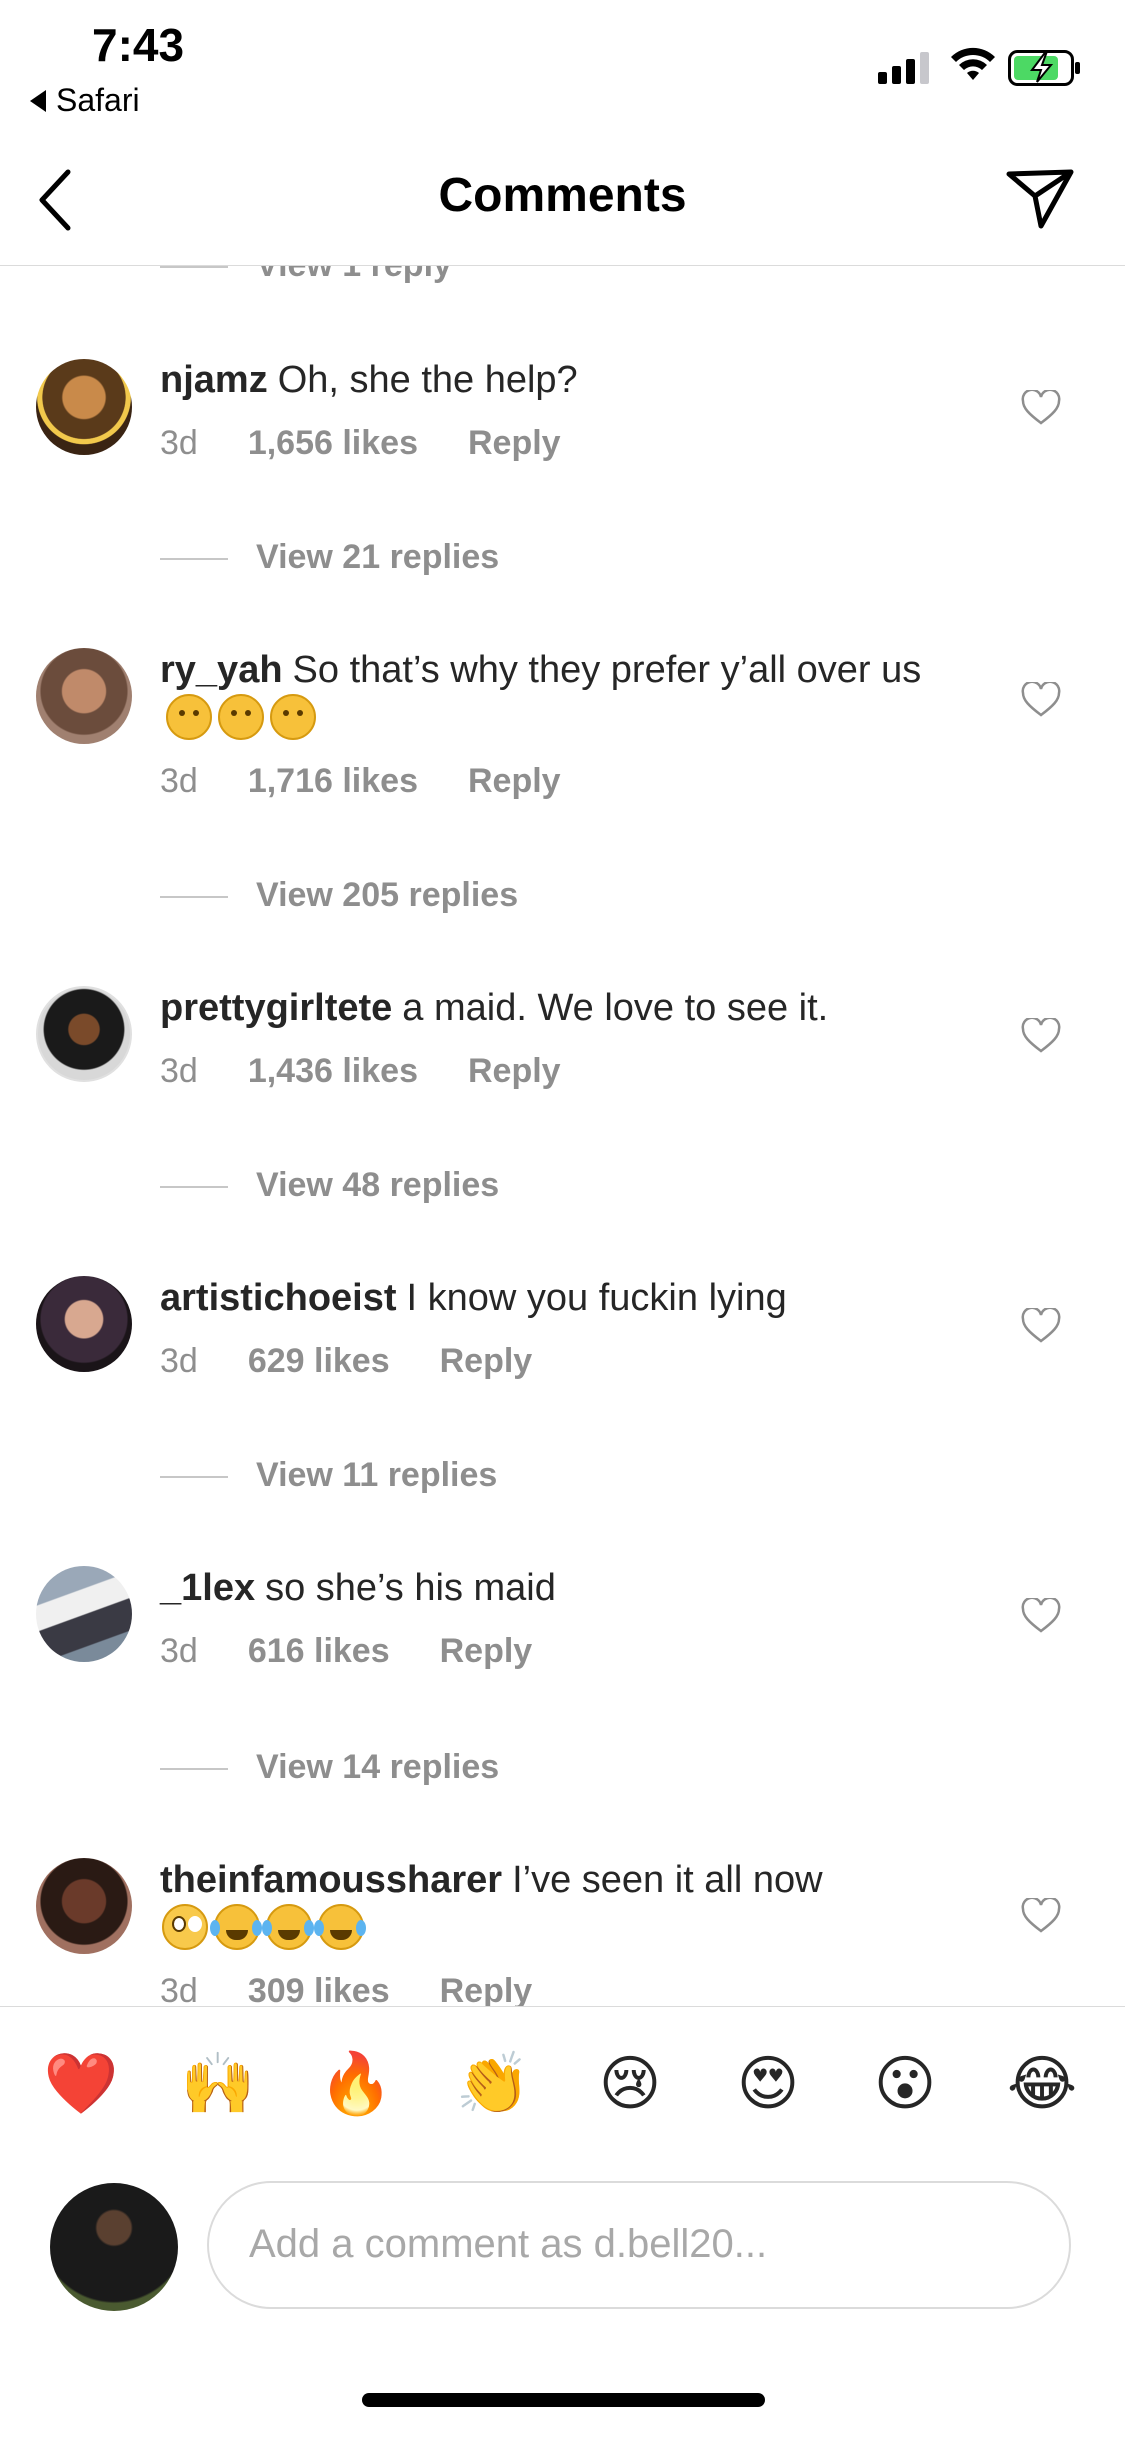  What do you see at coordinates (218, 2084) in the screenshot?
I see `raising-hands-reaction-icon: 🙌` at bounding box center [218, 2084].